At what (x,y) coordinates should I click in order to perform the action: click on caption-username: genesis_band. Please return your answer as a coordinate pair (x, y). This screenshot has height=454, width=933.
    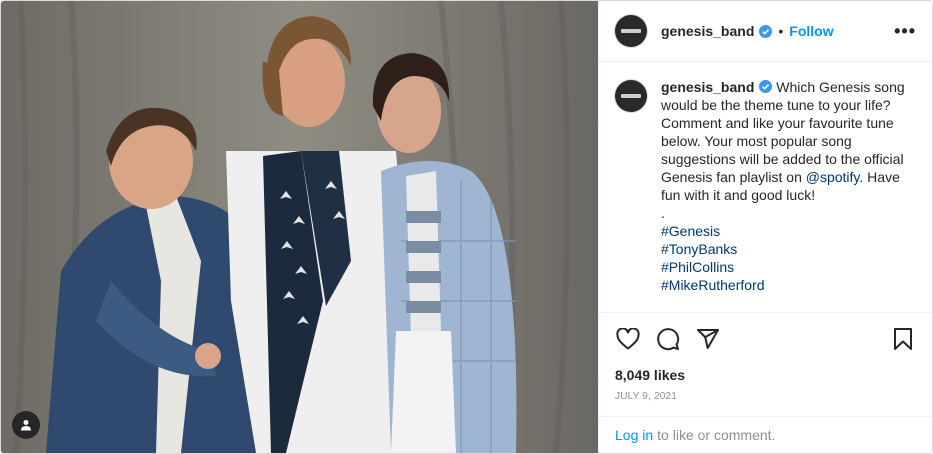
    Looking at the image, I should click on (707, 87).